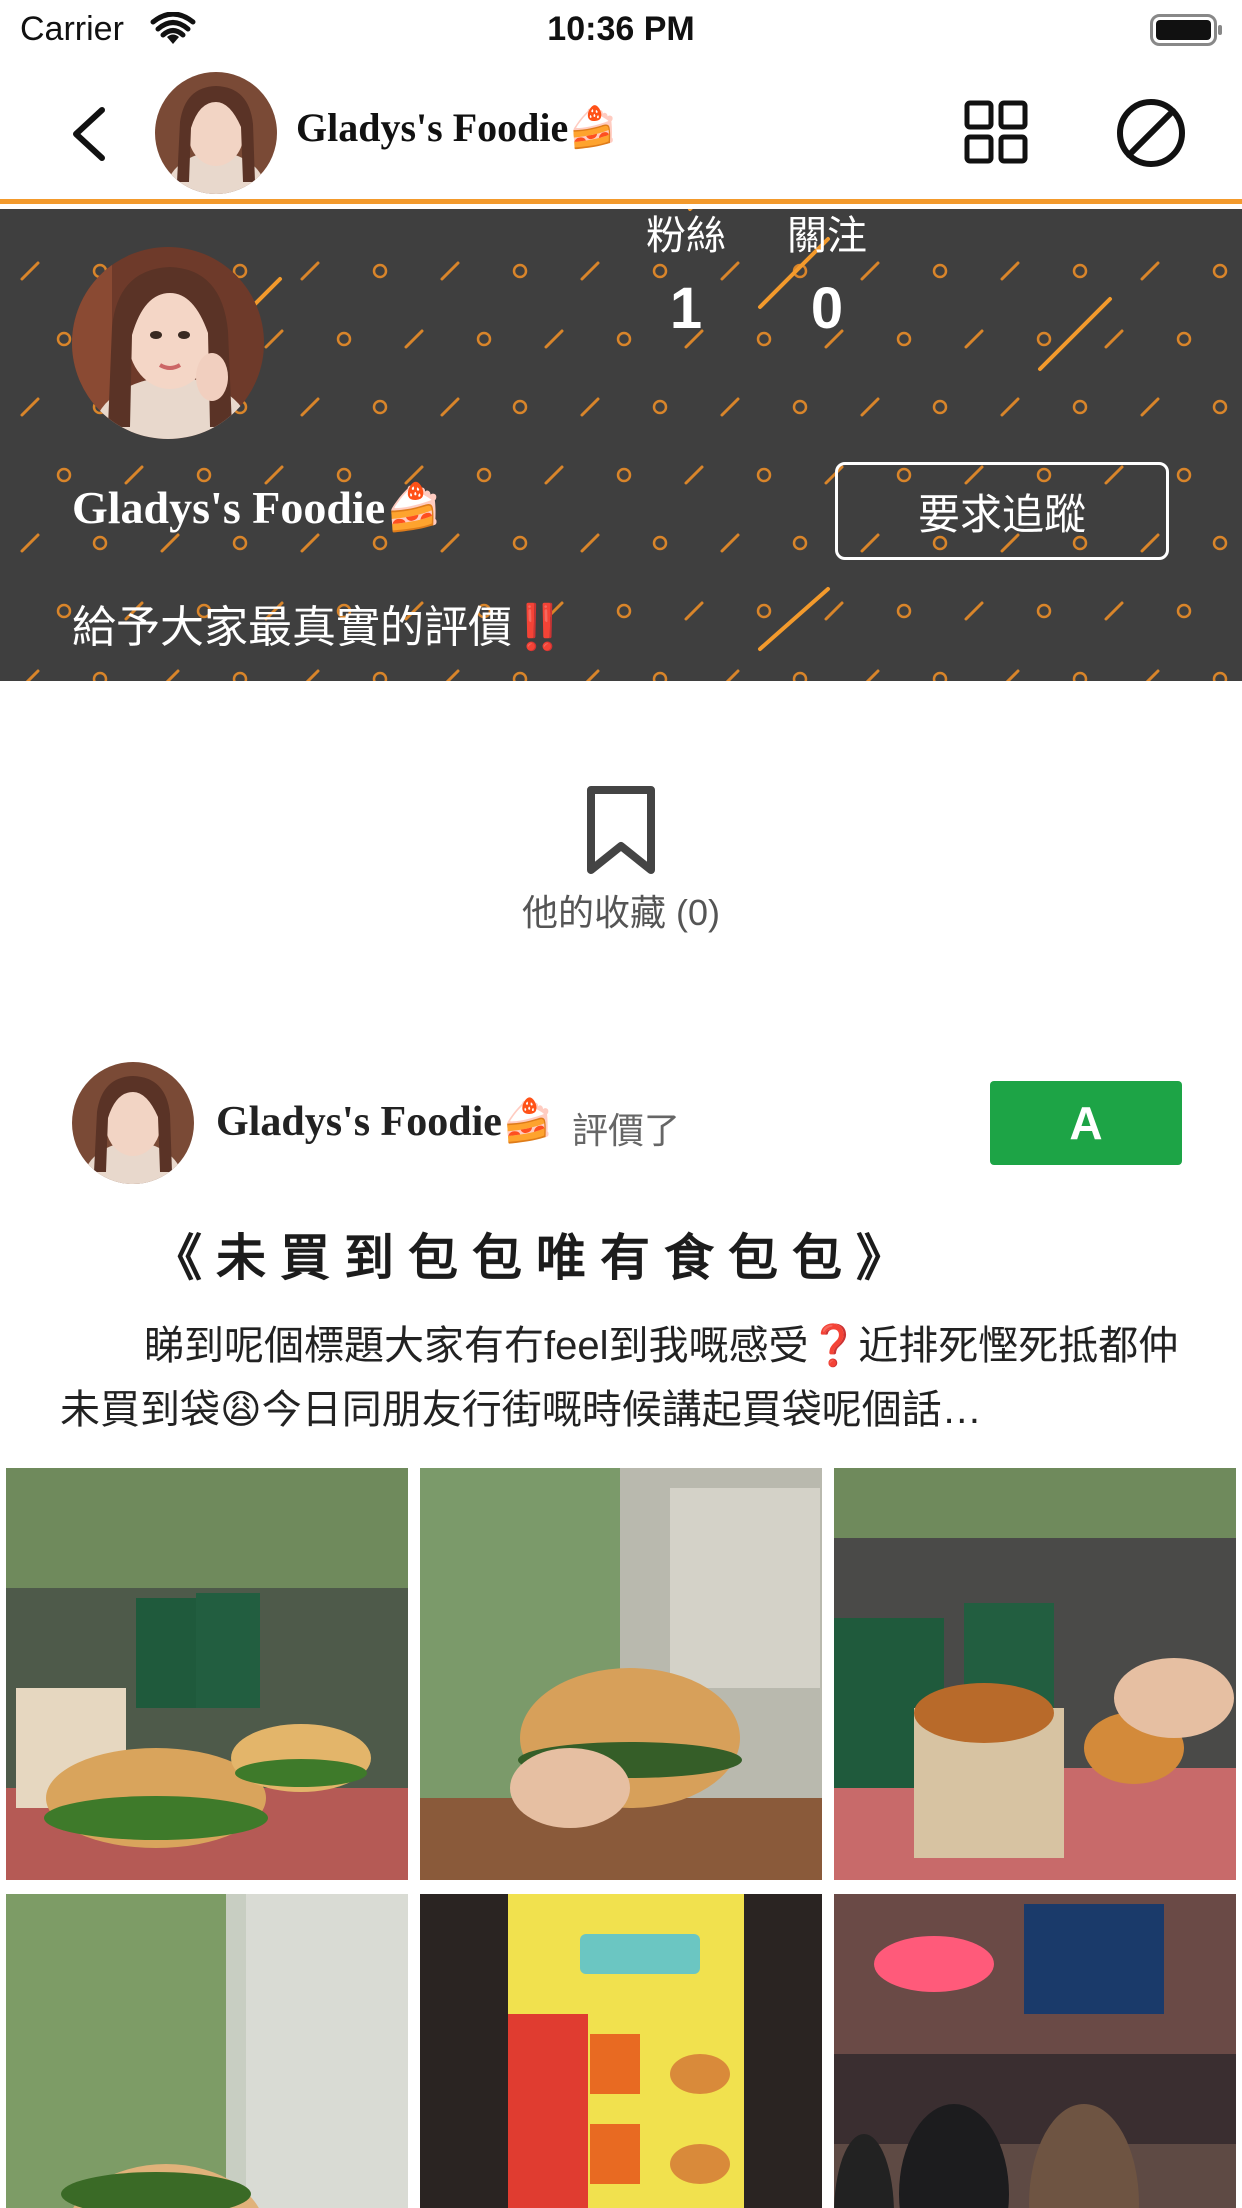  What do you see at coordinates (385, 1121) in the screenshot?
I see `post-author-name: Gladys's Foodie🍰` at bounding box center [385, 1121].